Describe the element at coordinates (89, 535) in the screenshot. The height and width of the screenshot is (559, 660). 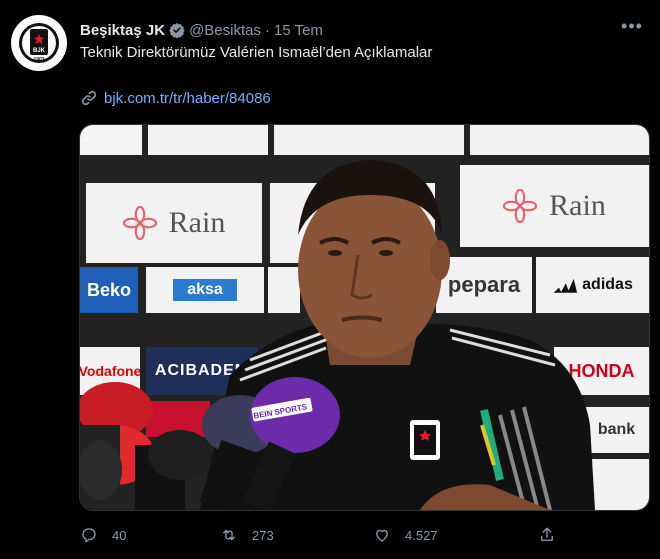
I see `reply-icon` at that location.